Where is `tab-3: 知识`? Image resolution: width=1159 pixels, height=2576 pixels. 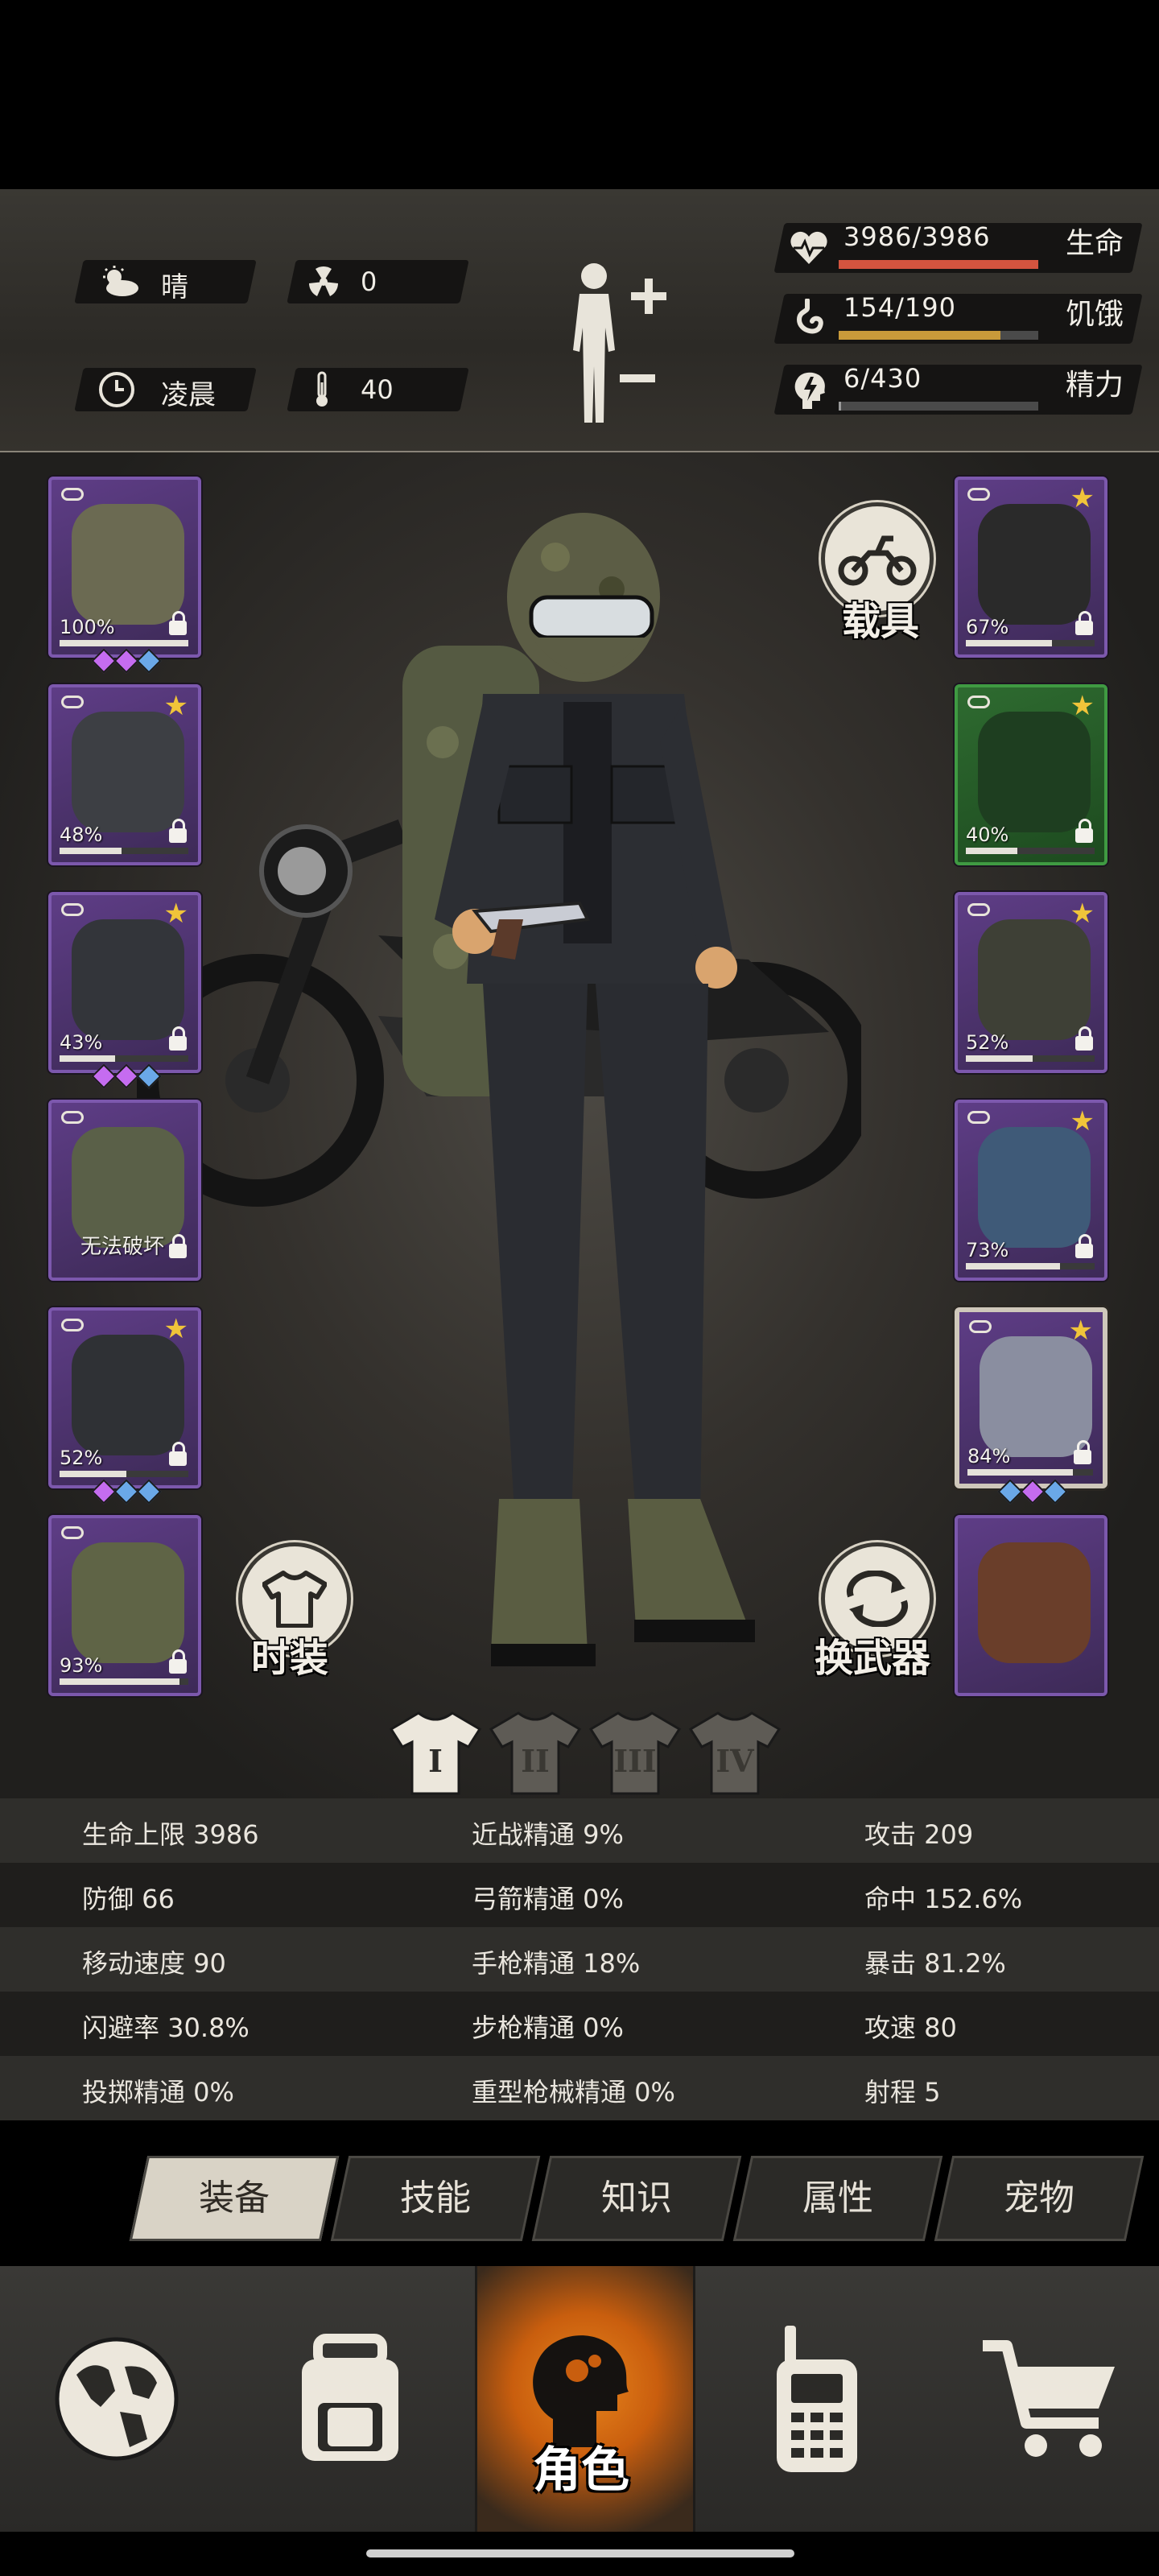 tab-3: 知识 is located at coordinates (636, 2198).